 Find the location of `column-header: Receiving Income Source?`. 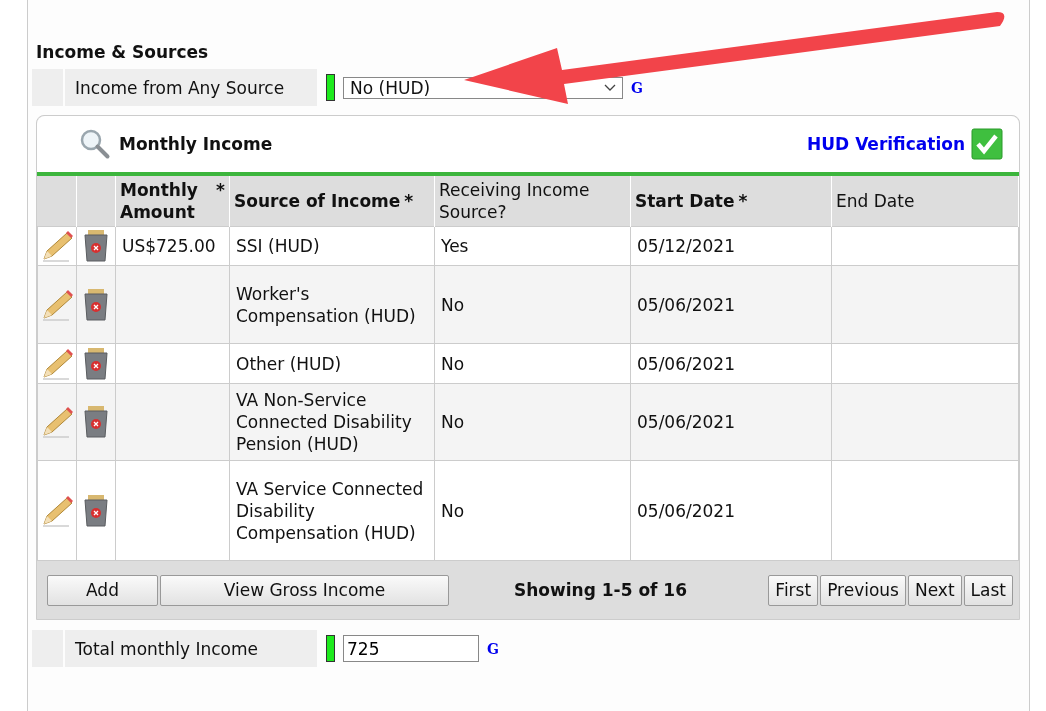

column-header: Receiving Income Source? is located at coordinates (515, 201).